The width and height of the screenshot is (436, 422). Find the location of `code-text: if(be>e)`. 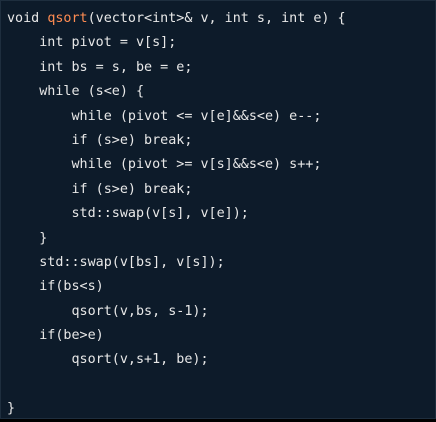

code-text: if(be>e) is located at coordinates (71, 336).